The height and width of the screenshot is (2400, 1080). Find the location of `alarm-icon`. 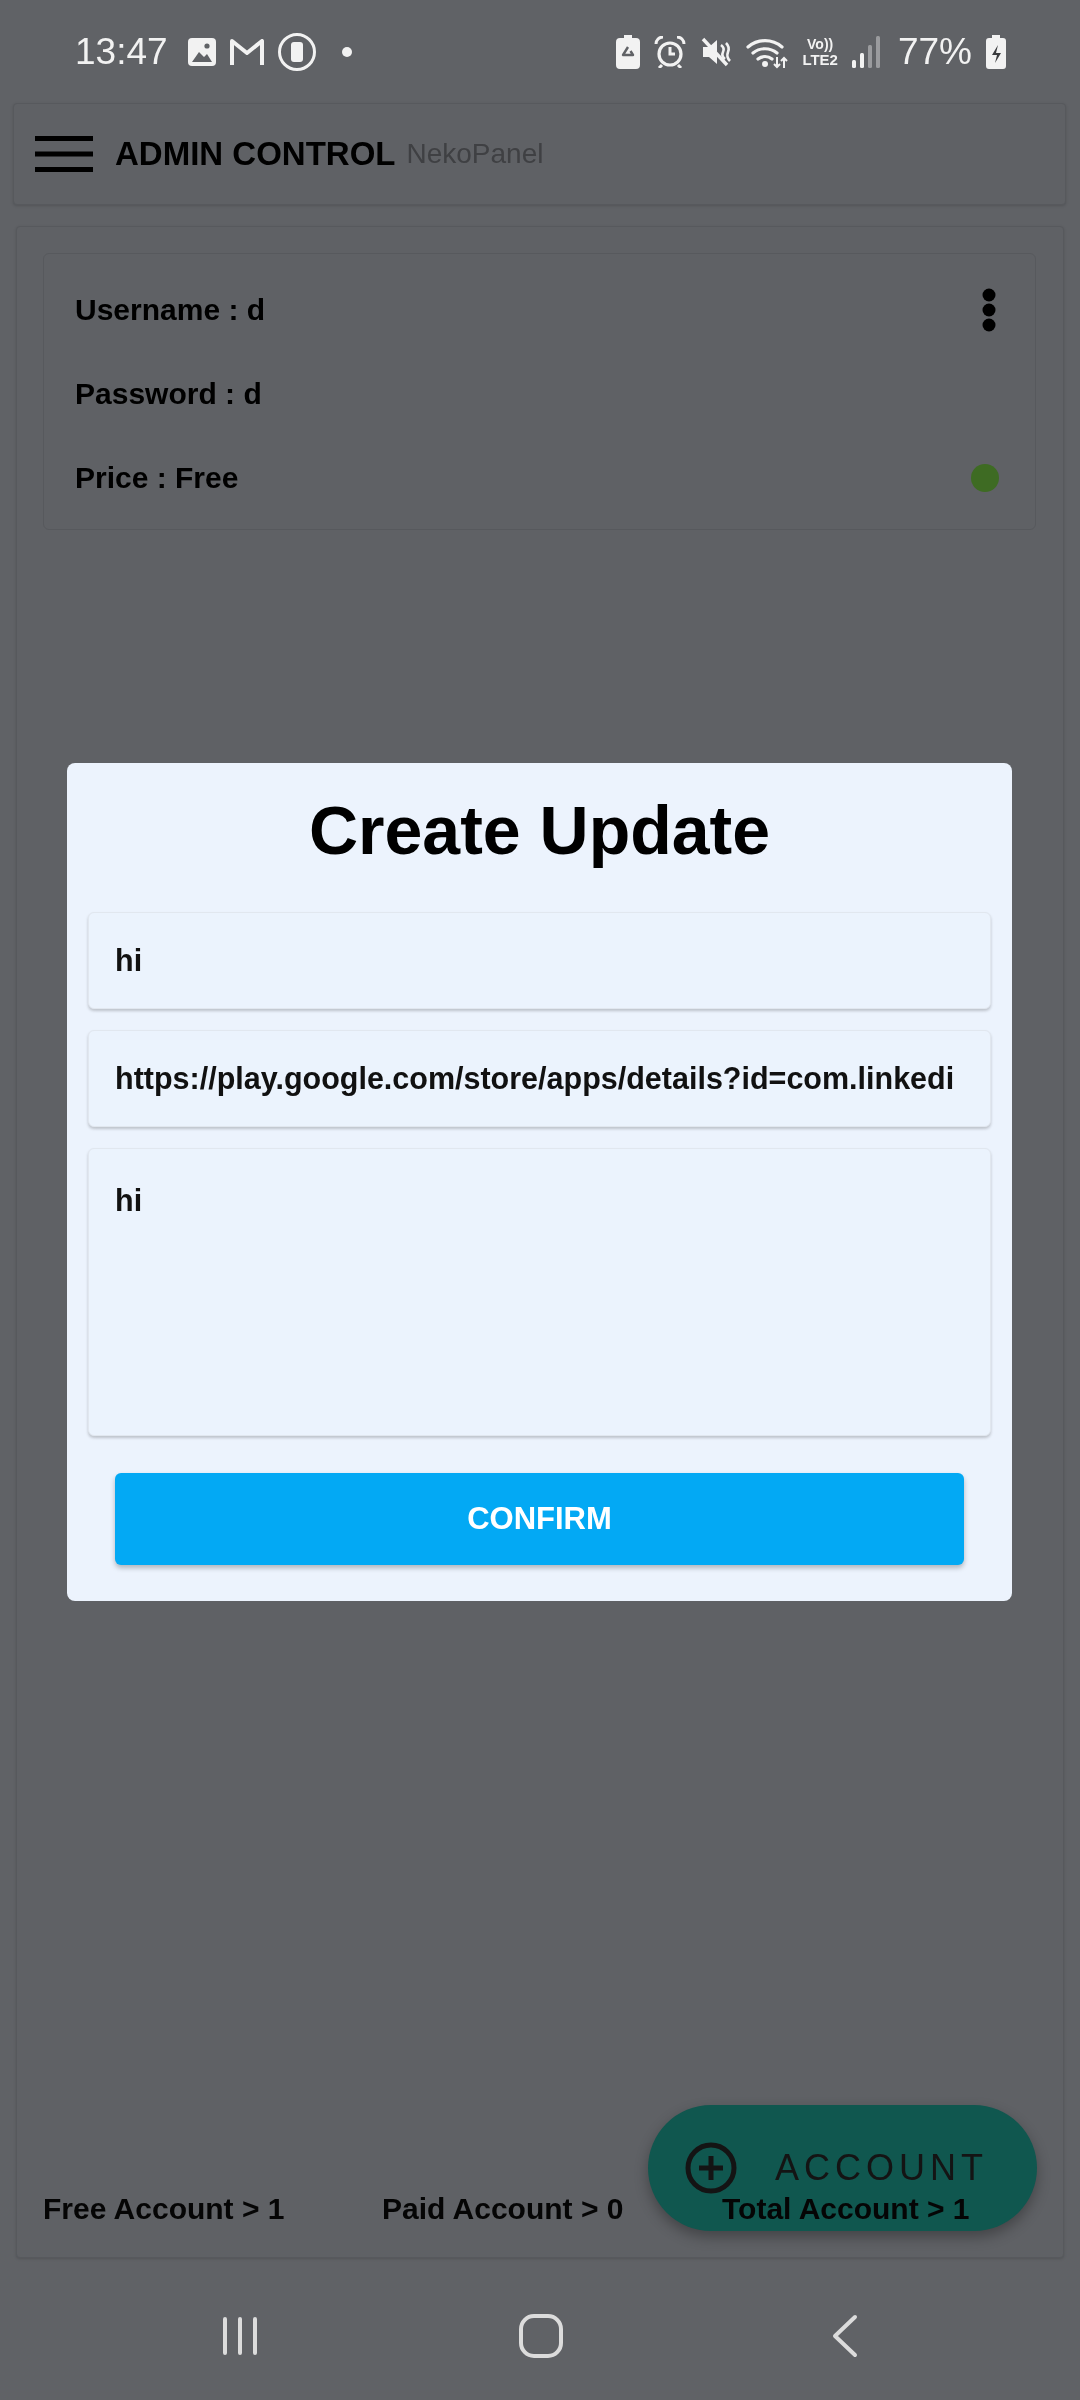

alarm-icon is located at coordinates (670, 51).